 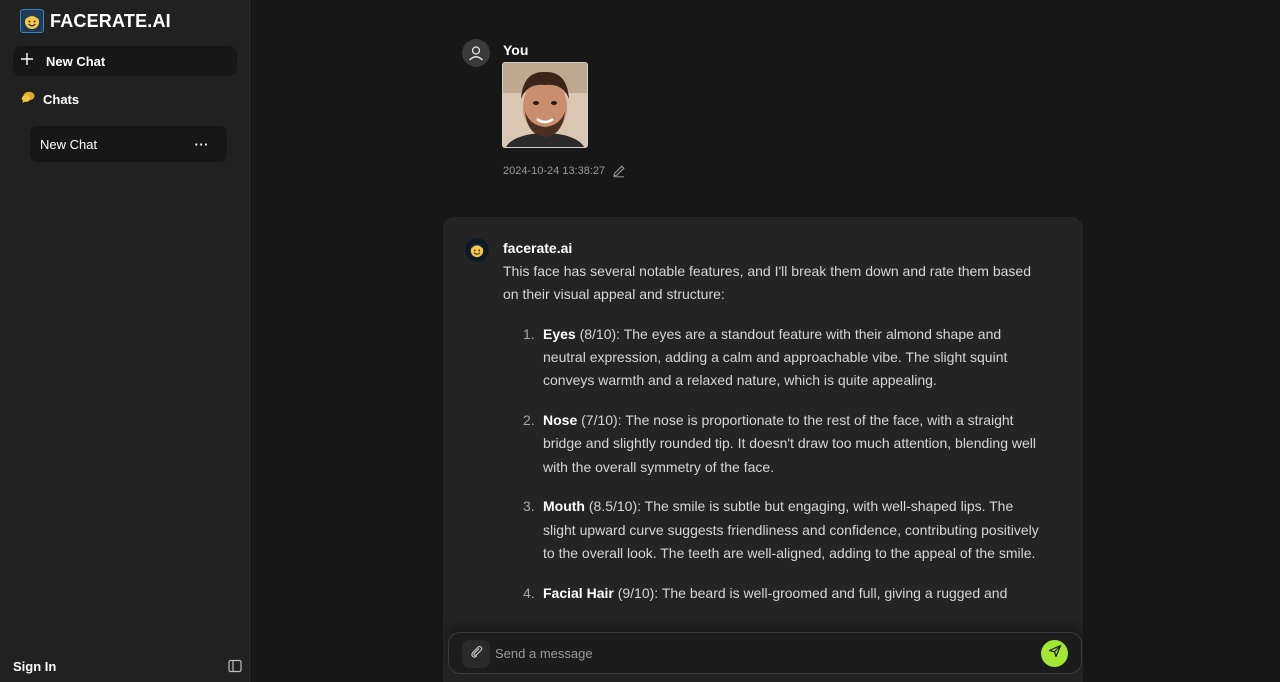 I want to click on new-chat-label: New Chat, so click(x=76, y=61).